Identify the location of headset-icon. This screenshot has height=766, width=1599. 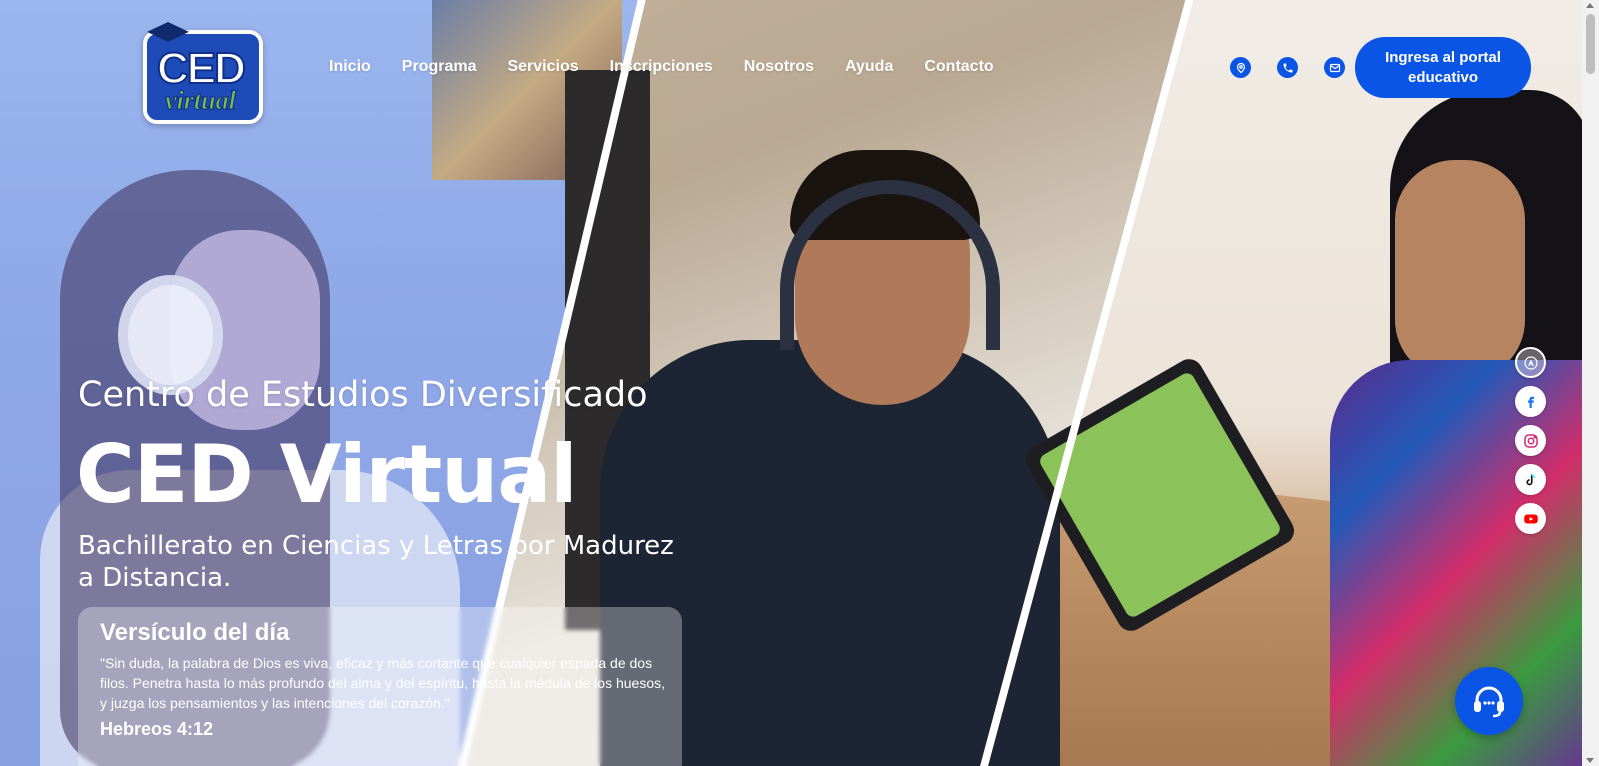
(1489, 702).